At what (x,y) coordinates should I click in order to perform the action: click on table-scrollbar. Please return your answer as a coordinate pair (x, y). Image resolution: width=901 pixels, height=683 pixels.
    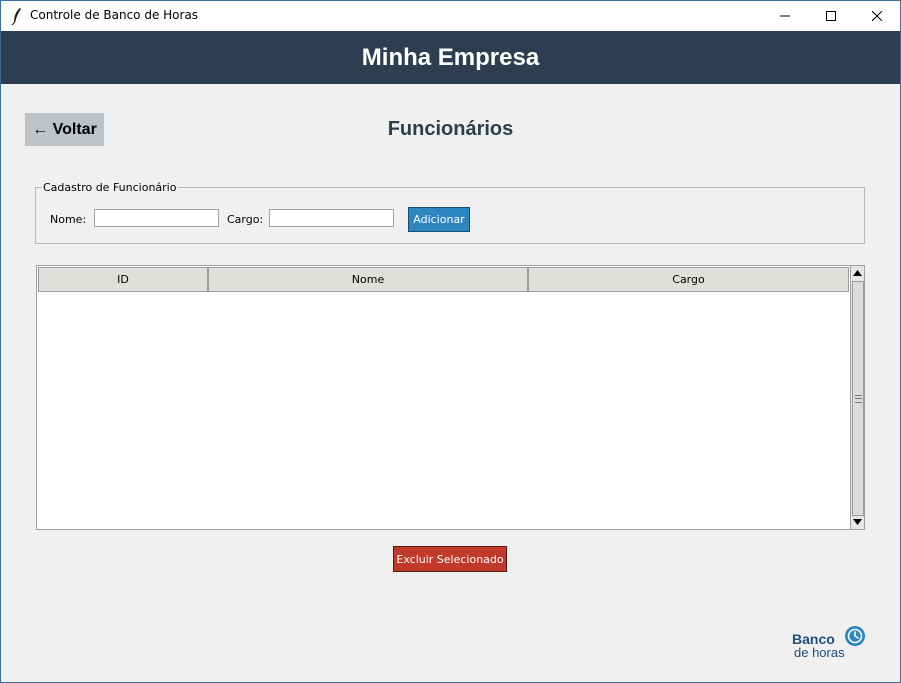
    Looking at the image, I should click on (857, 397).